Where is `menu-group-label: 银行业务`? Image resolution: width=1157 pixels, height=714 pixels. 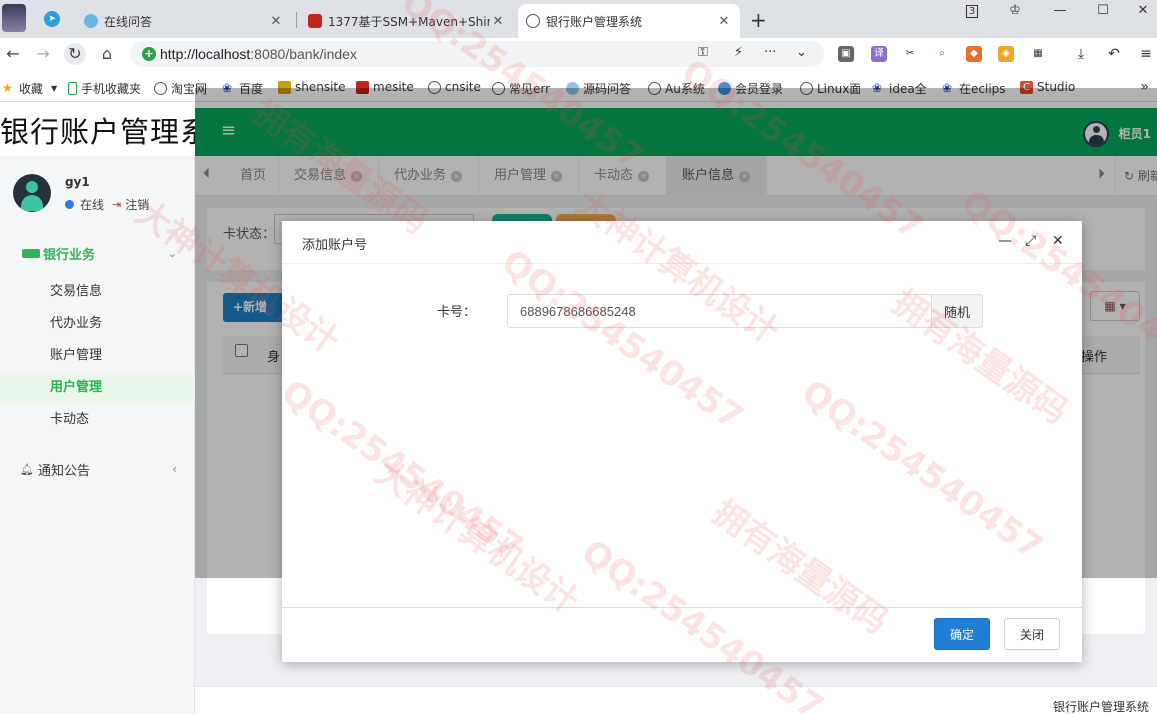 menu-group-label: 银行业务 is located at coordinates (69, 255).